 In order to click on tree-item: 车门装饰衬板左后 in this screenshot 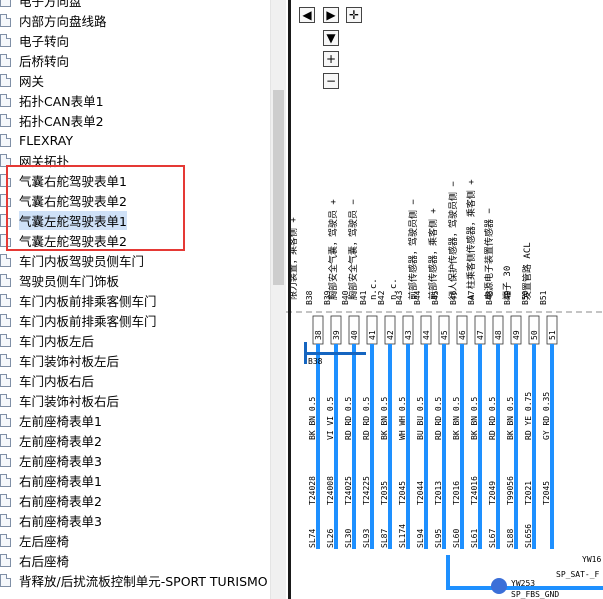, I will do `click(59, 360)`.